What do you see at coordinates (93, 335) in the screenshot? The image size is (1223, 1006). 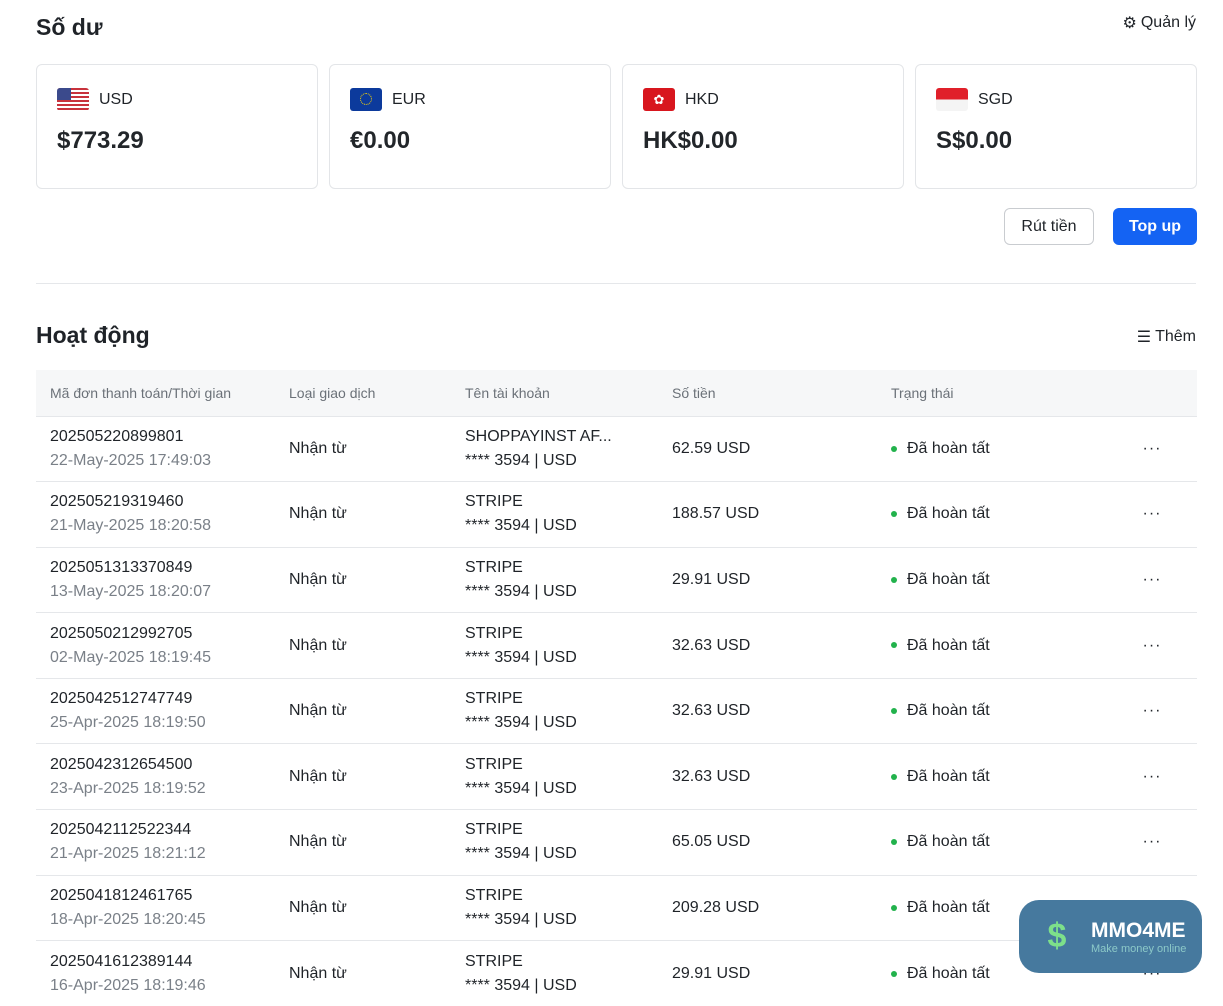 I see `activity-title: Hoạt động` at bounding box center [93, 335].